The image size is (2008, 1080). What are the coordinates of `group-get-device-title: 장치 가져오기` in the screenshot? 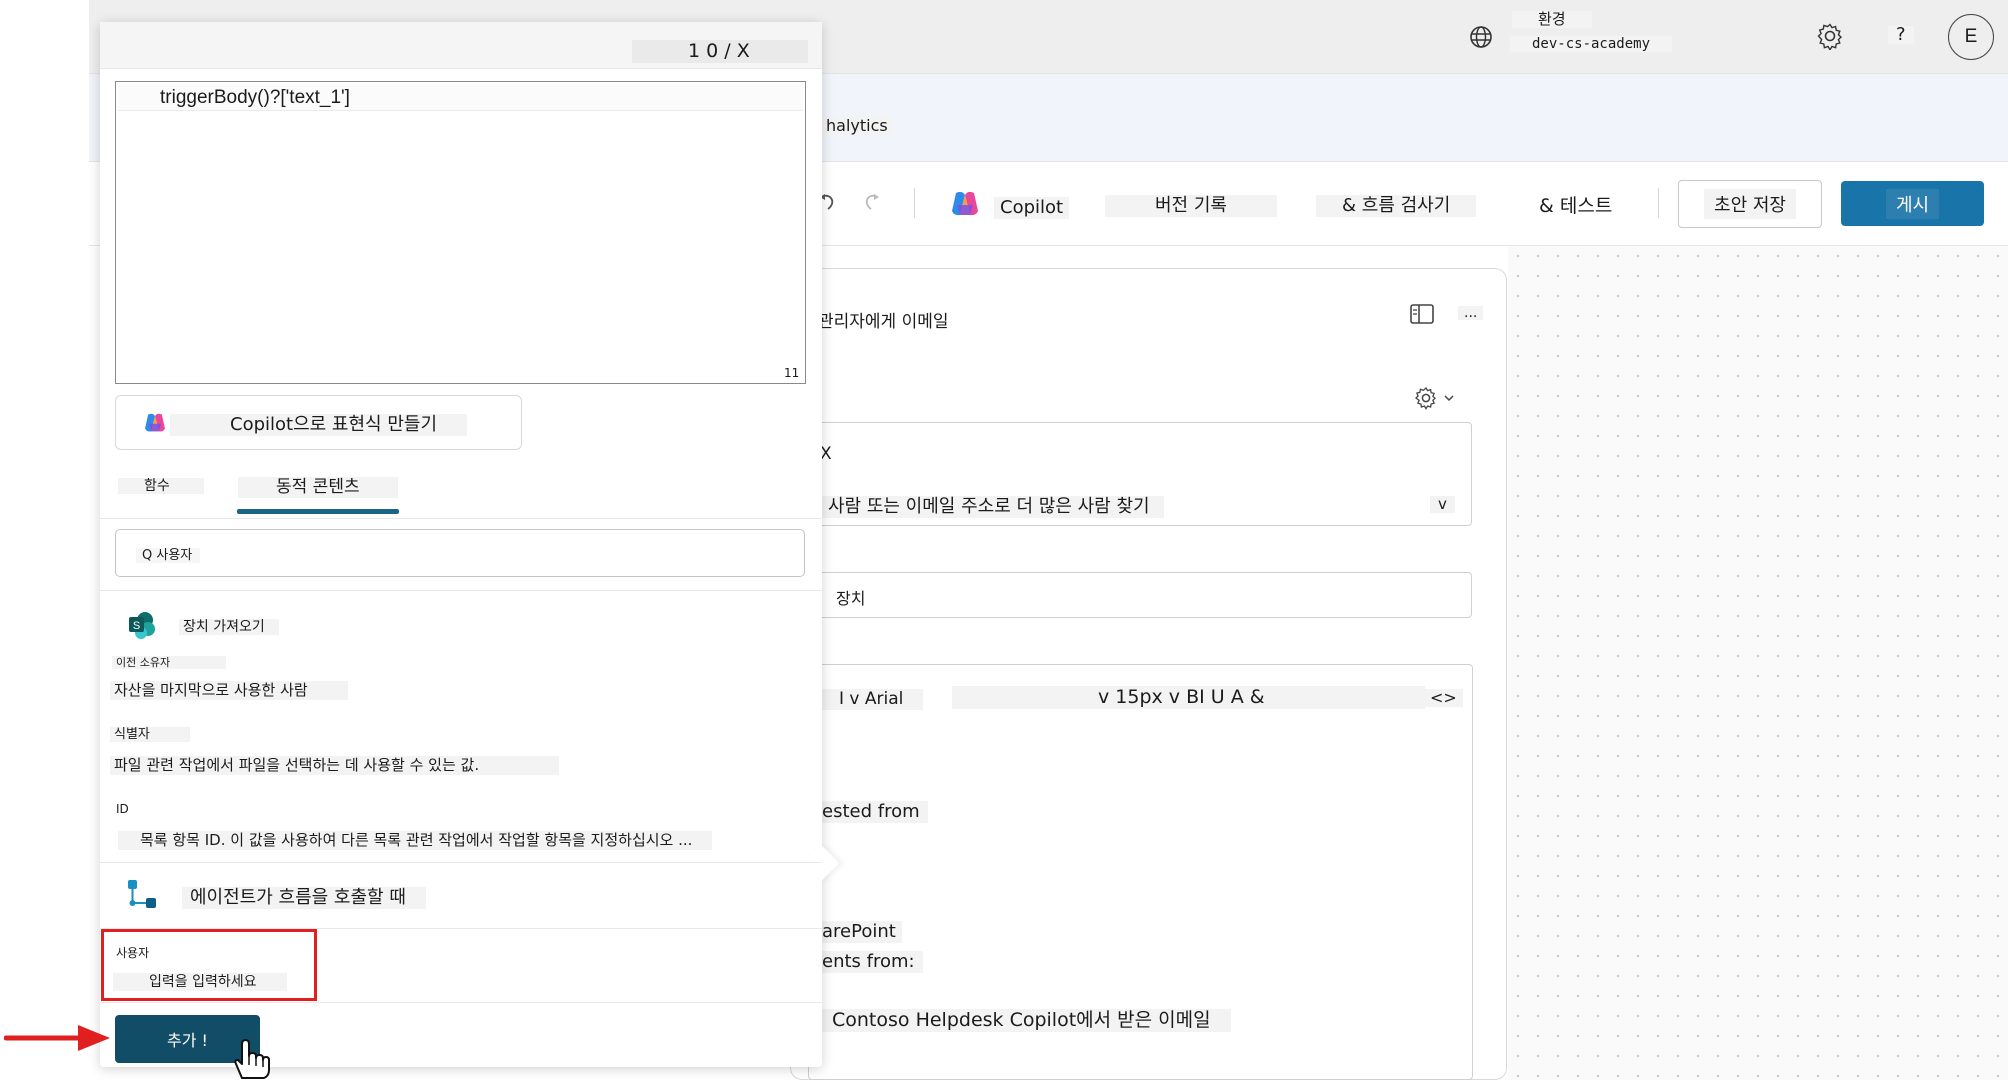 It's located at (229, 627).